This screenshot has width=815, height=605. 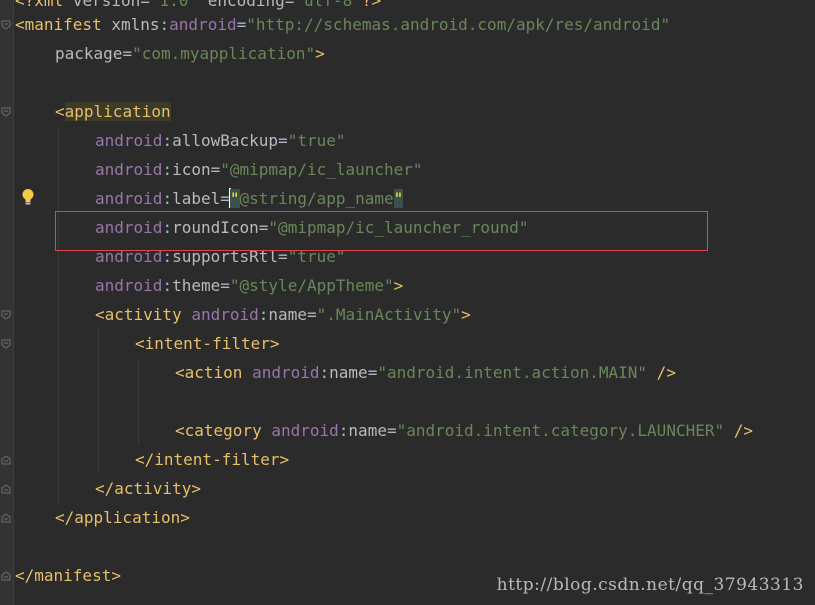 I want to click on package-value: "com.myapplication", so click(x=224, y=53).